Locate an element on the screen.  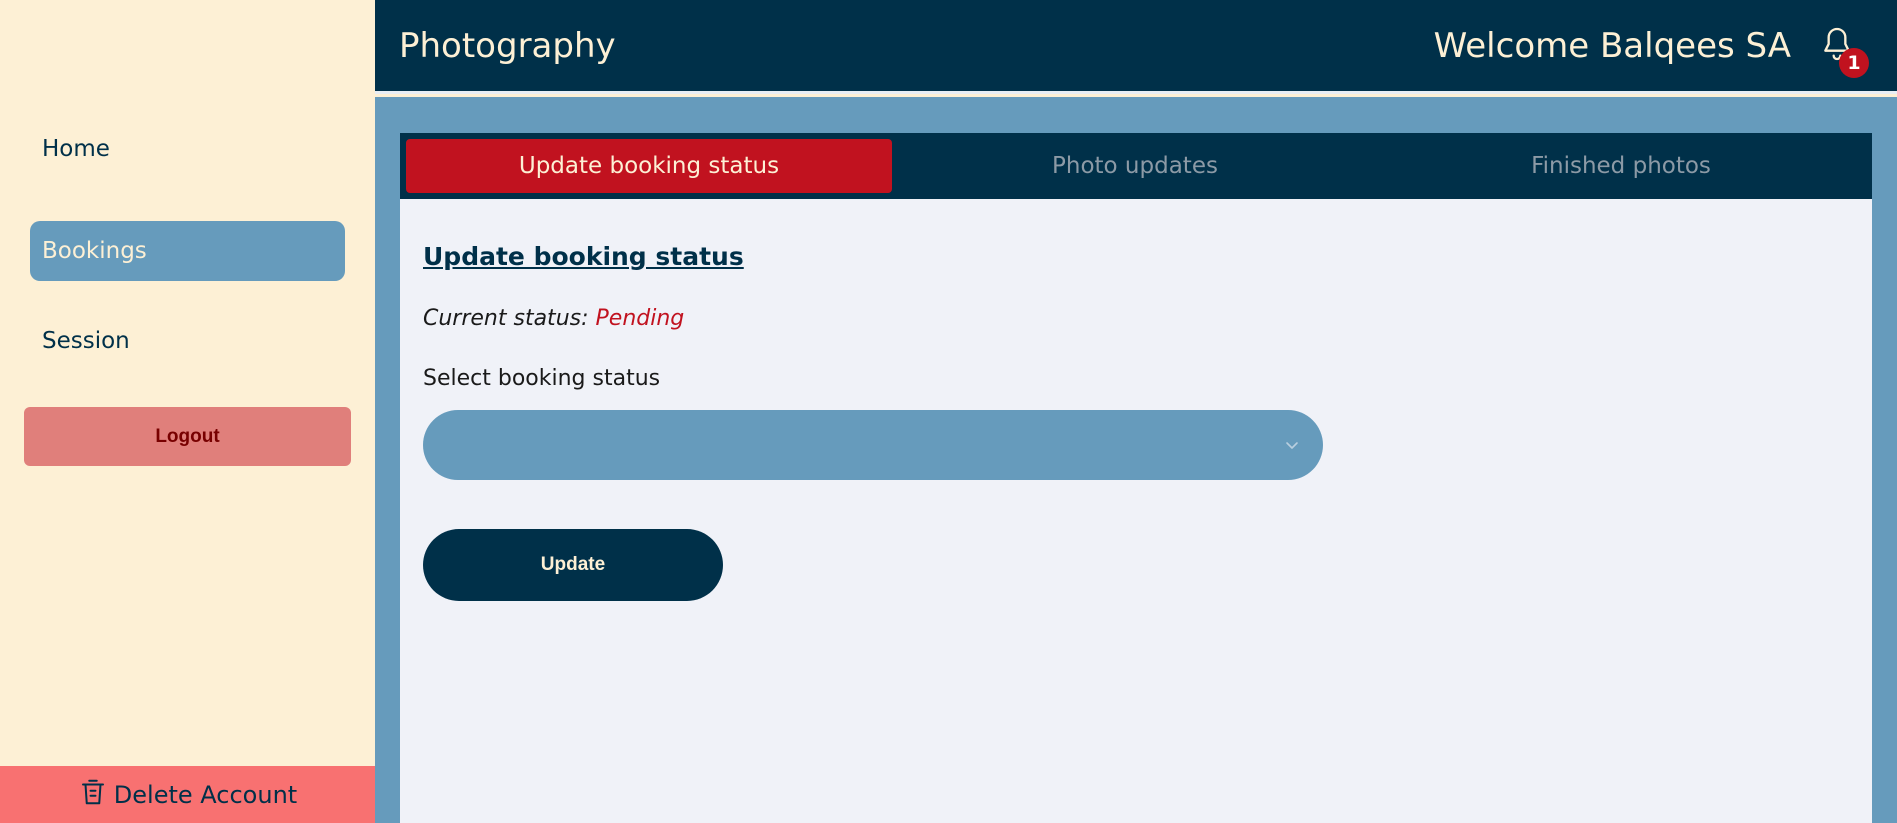
sidebar-item-home: Home is located at coordinates (187, 149).